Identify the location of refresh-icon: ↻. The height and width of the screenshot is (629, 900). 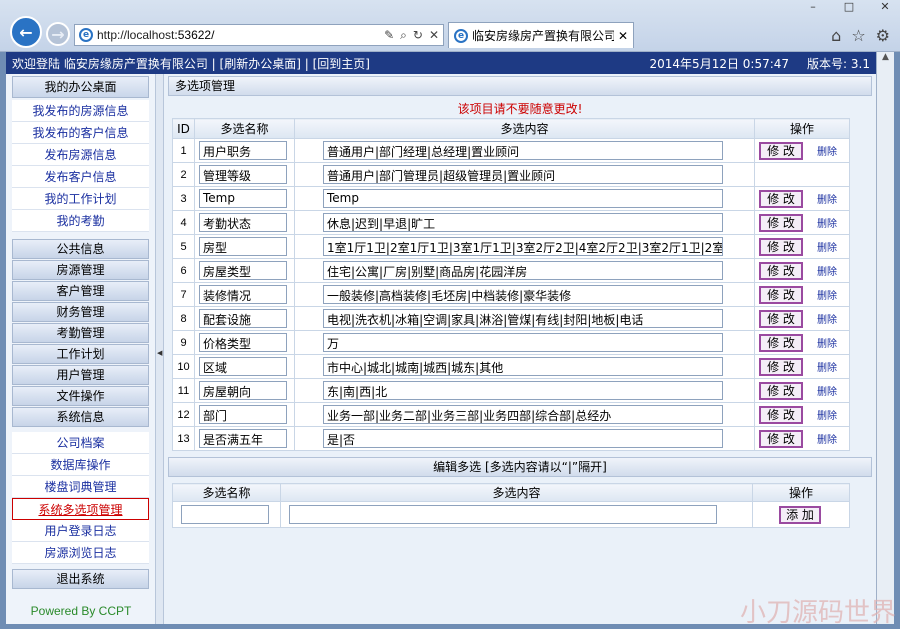
(418, 35).